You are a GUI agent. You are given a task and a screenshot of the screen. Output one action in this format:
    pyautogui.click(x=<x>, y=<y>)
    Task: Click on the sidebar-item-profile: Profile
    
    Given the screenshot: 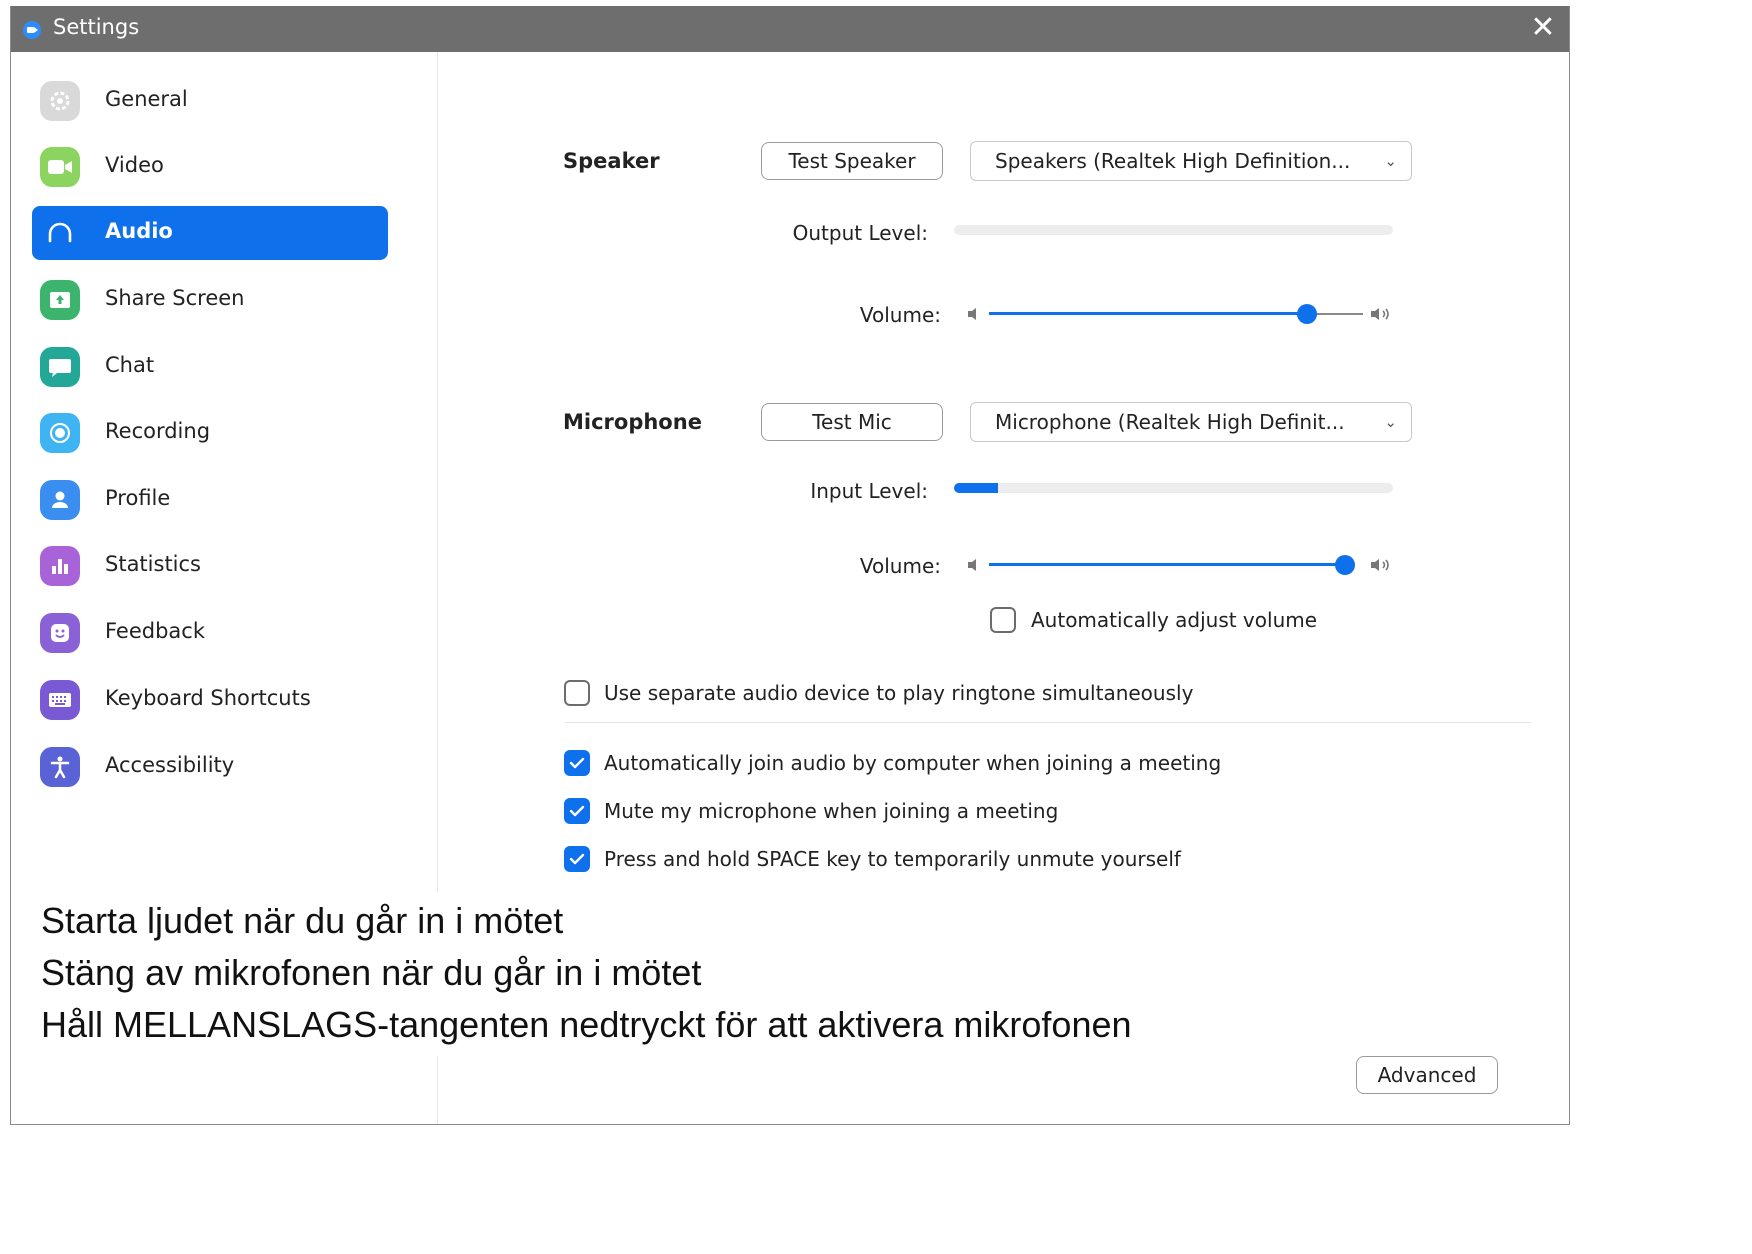 What is the action you would take?
    pyautogui.click(x=210, y=500)
    